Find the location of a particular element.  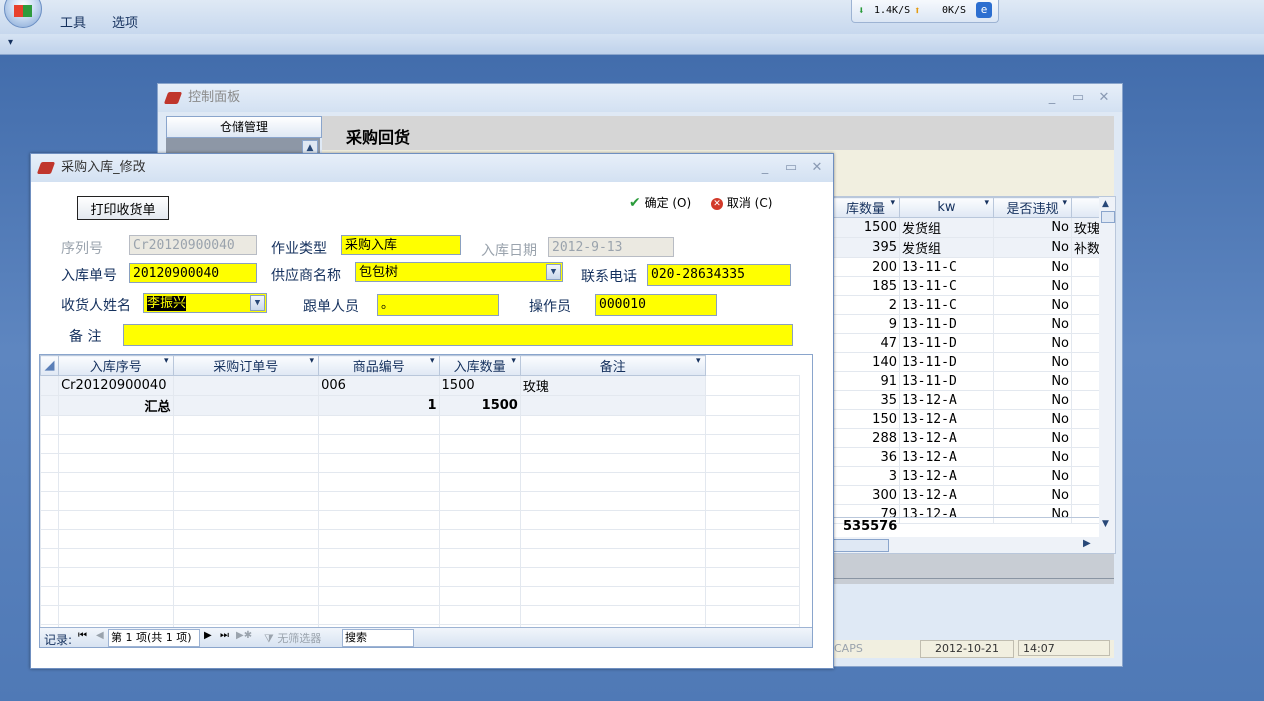

table-row: 9 13-11-D No is located at coordinates (965, 324).